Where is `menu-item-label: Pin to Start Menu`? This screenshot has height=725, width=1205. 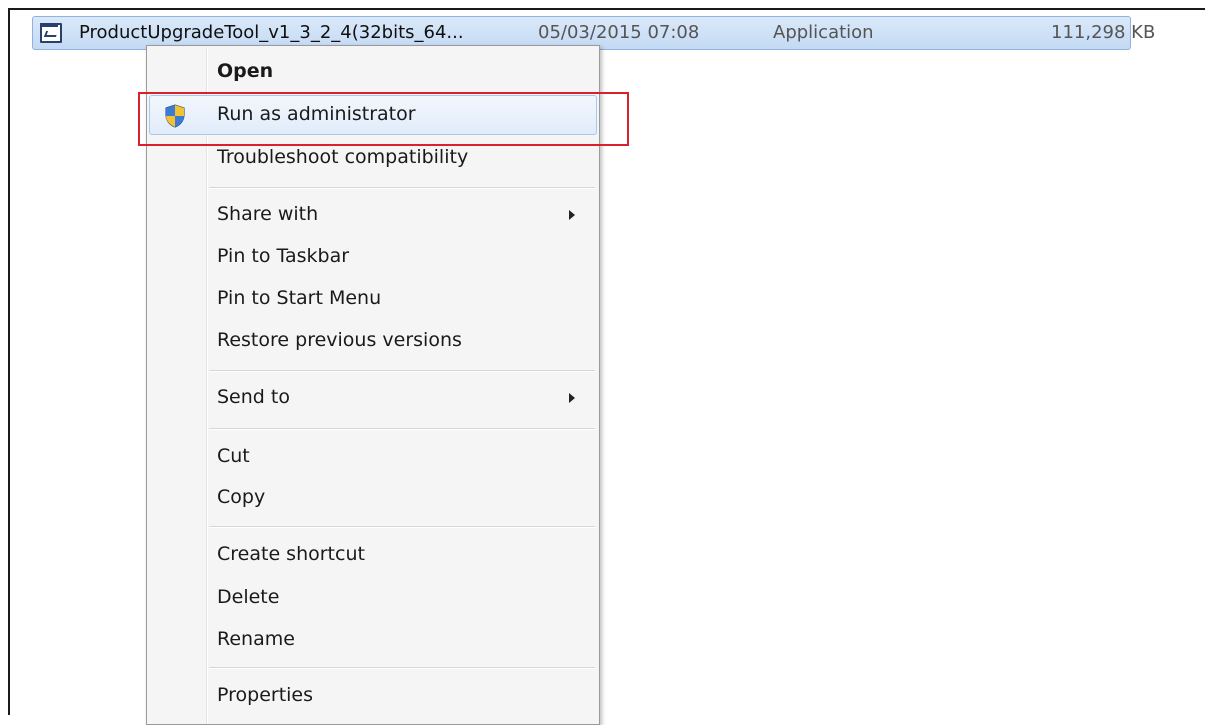 menu-item-label: Pin to Start Menu is located at coordinates (299, 298).